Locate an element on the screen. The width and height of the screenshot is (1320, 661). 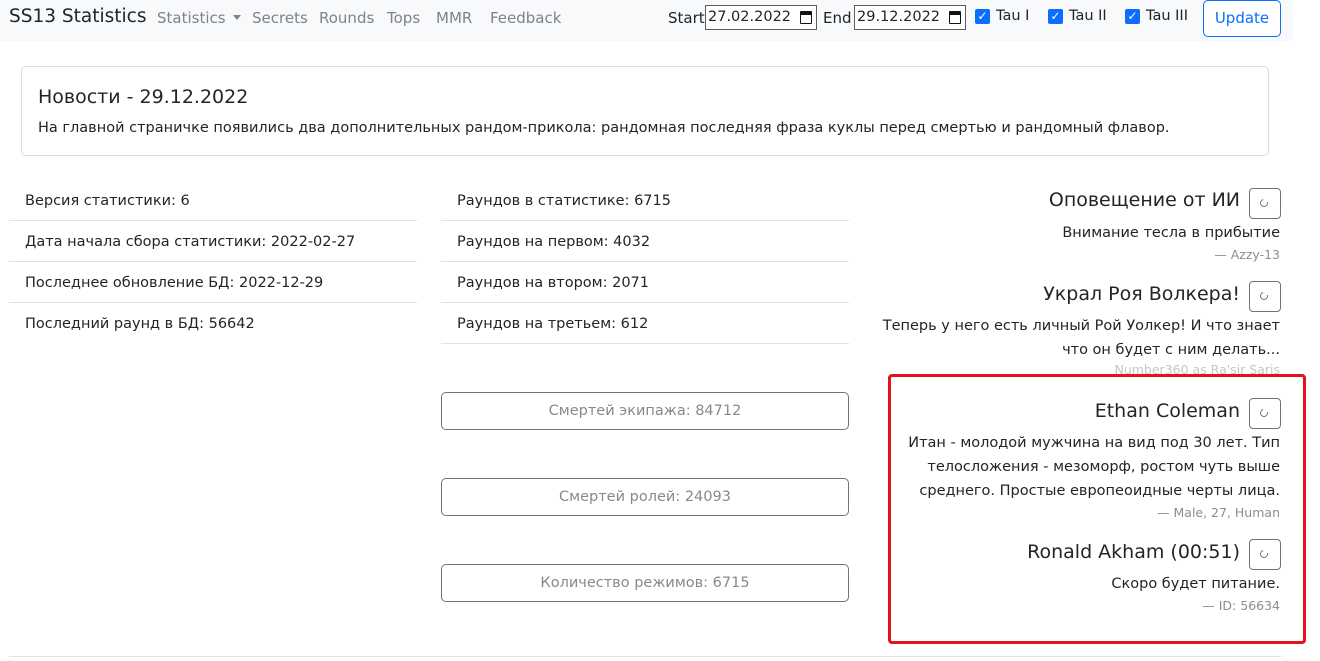
info-rounds-third: Раундов на третьем: 612 is located at coordinates (645, 323).